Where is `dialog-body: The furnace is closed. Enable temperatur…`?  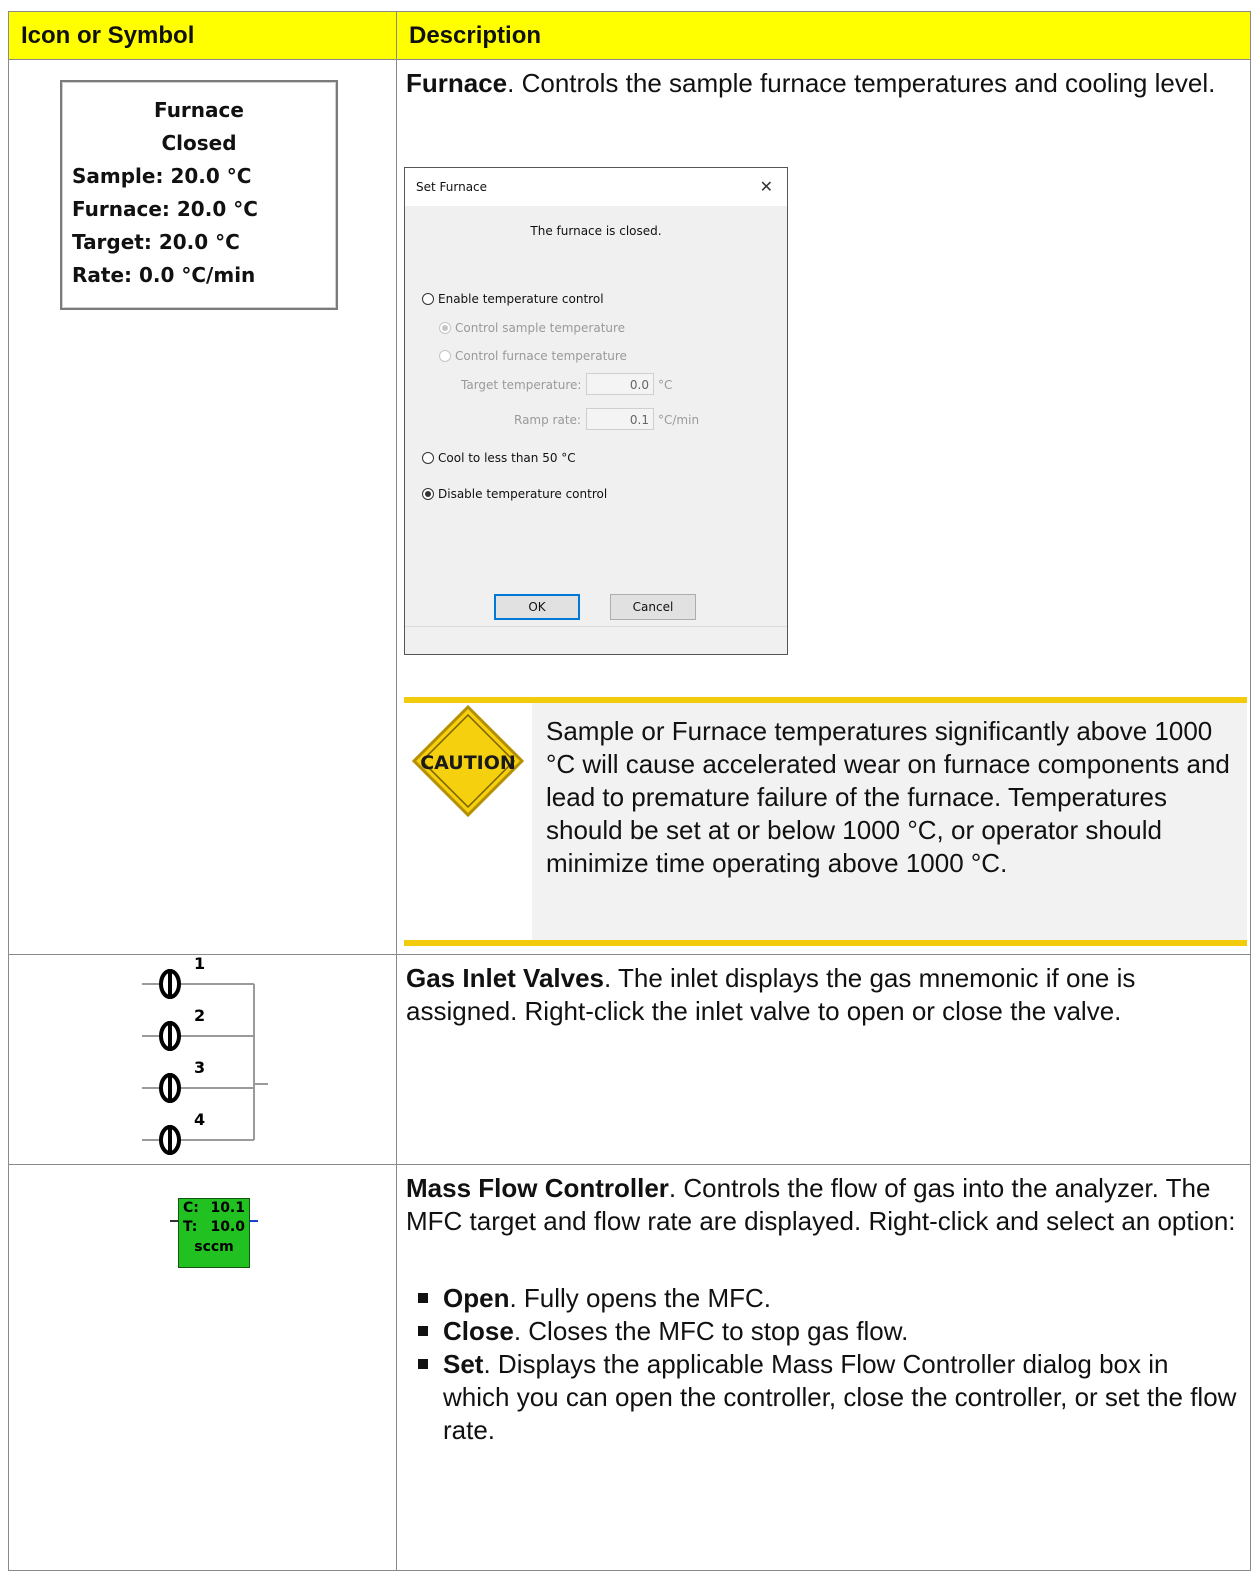 dialog-body: The furnace is closed. Enable temperatur… is located at coordinates (596, 429).